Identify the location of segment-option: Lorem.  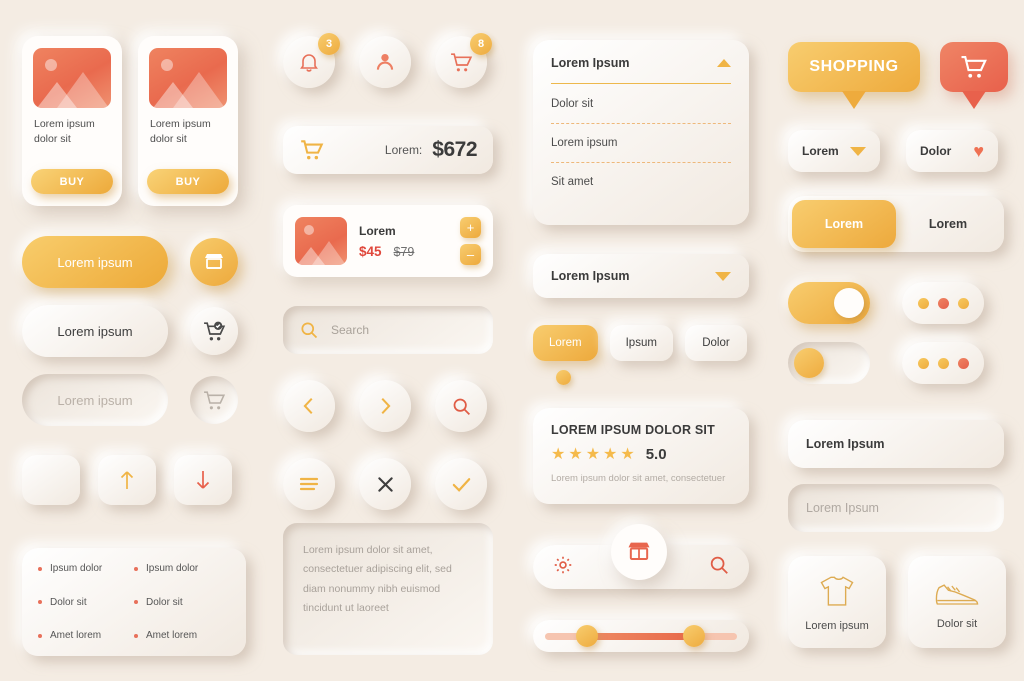
(948, 224).